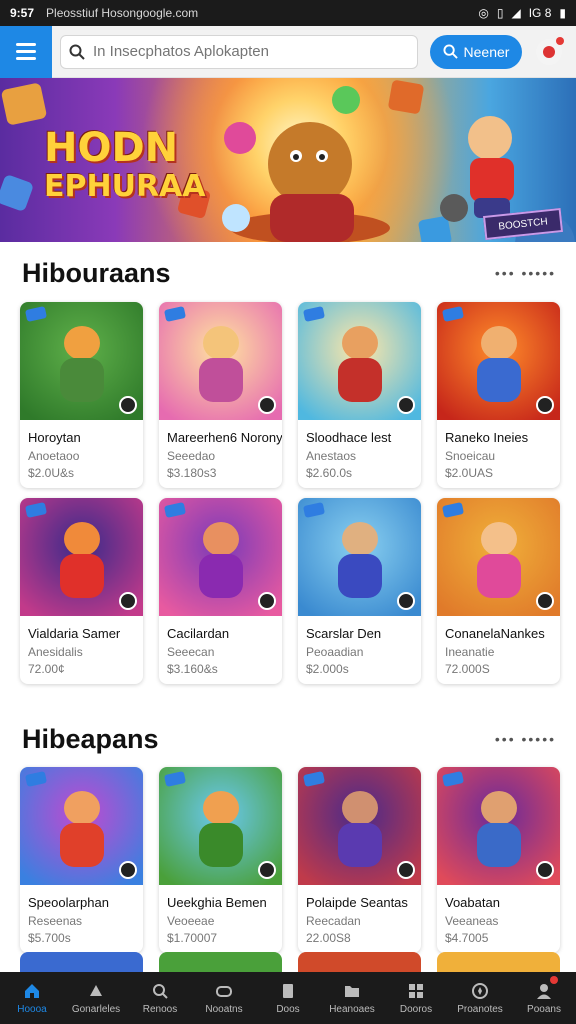  I want to click on nav-item-home: Hoooa, so click(32, 998).